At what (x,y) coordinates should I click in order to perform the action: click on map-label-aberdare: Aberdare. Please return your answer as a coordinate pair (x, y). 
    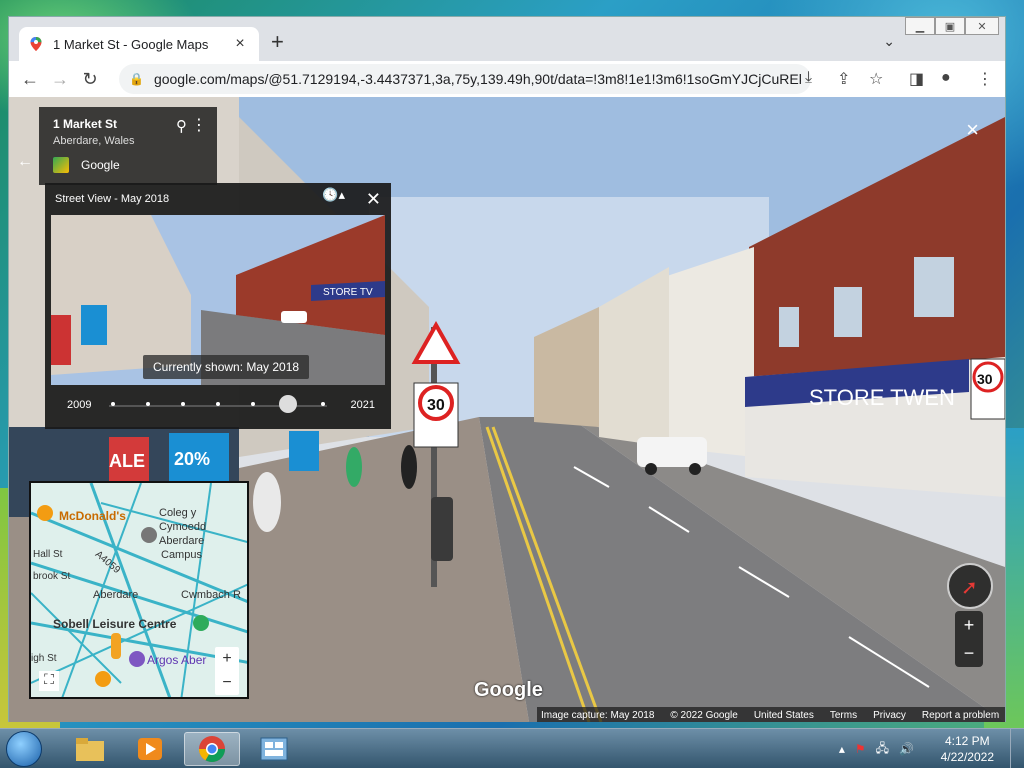
    Looking at the image, I should click on (116, 595).